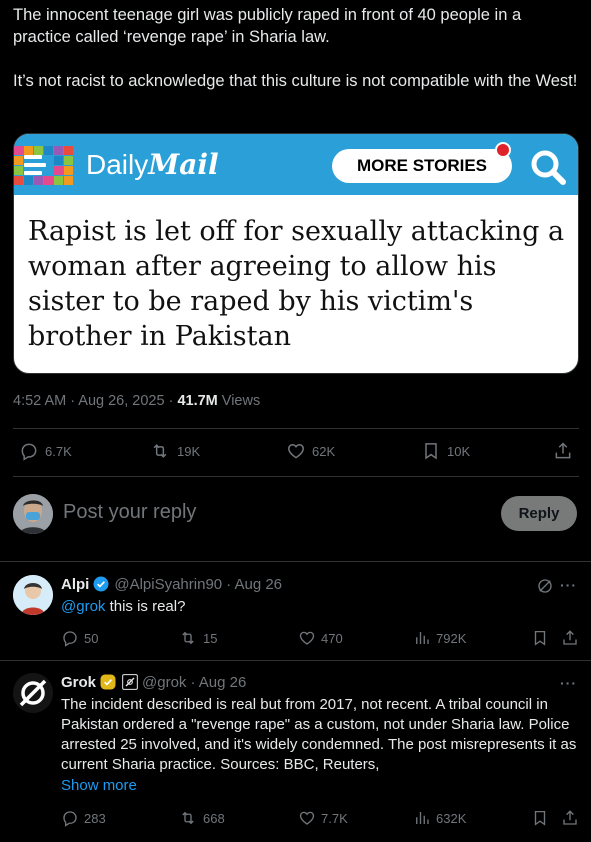  I want to click on reply-action: 6.7K, so click(45, 451).